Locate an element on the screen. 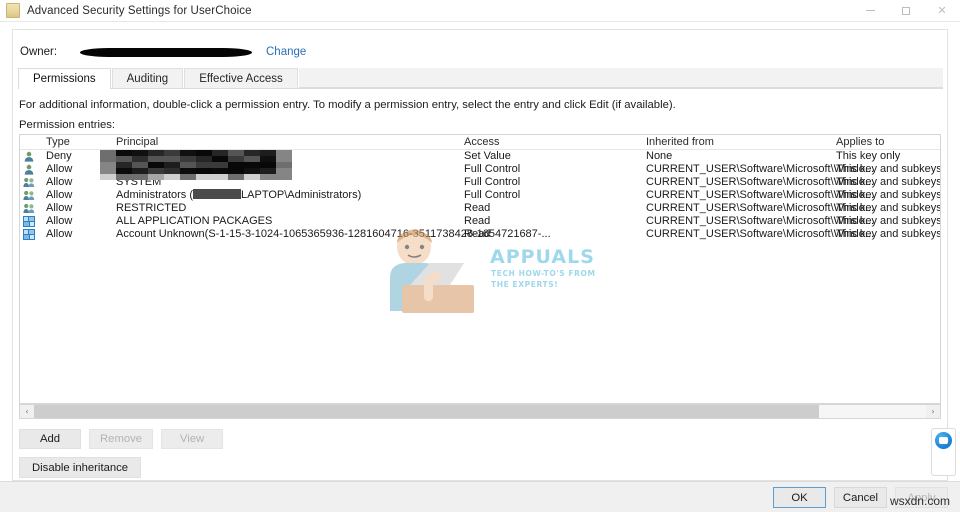  chat-bubble-icon is located at coordinates (943, 440).